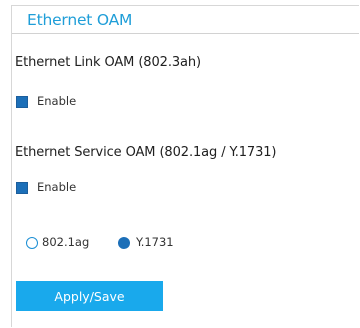  I want to click on panel-header: Ethernet OAM, so click(185, 20).